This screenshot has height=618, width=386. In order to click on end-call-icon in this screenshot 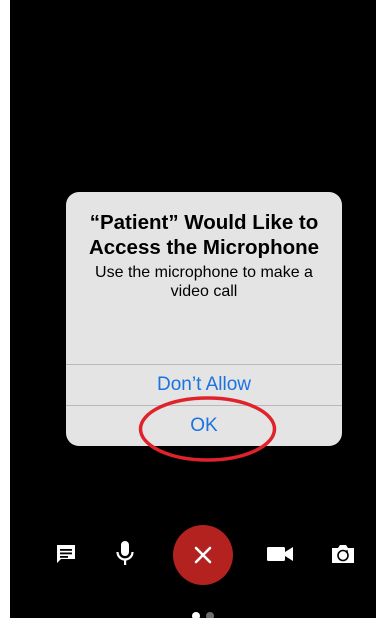, I will do `click(203, 555)`.